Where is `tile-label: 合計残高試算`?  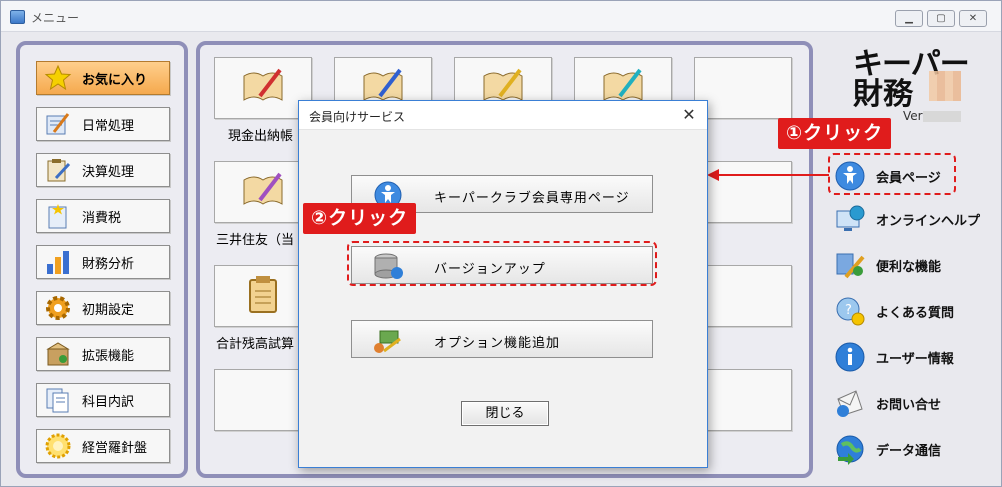 tile-label: 合計残高試算 is located at coordinates (255, 343).